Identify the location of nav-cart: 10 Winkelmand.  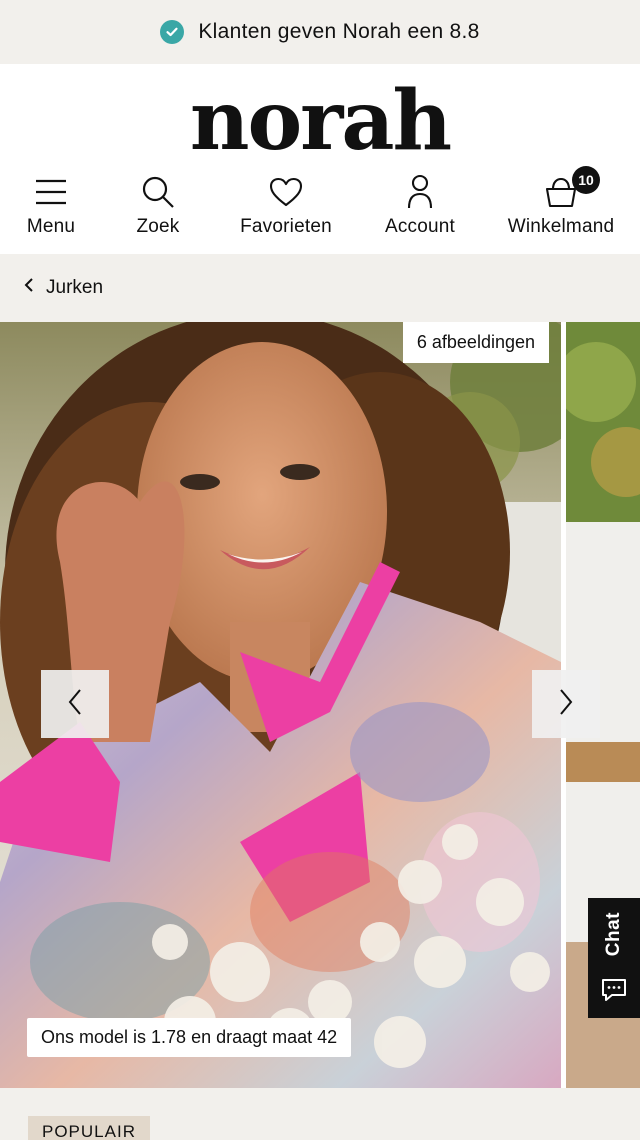
(561, 202).